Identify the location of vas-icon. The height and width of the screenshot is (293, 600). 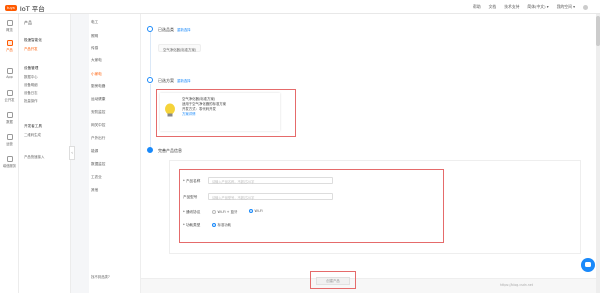
(9, 159).